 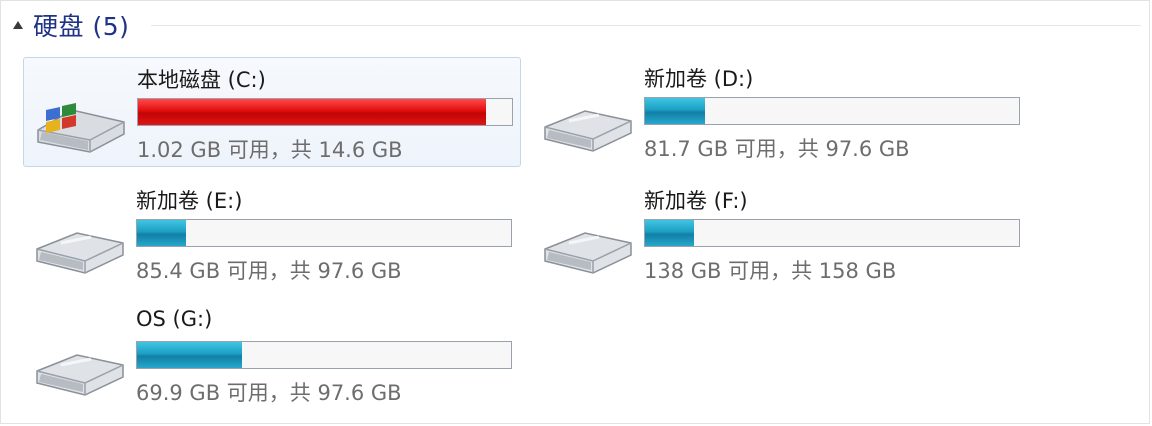 I want to click on drive-name: 本地磁盘 (C:), so click(x=201, y=80).